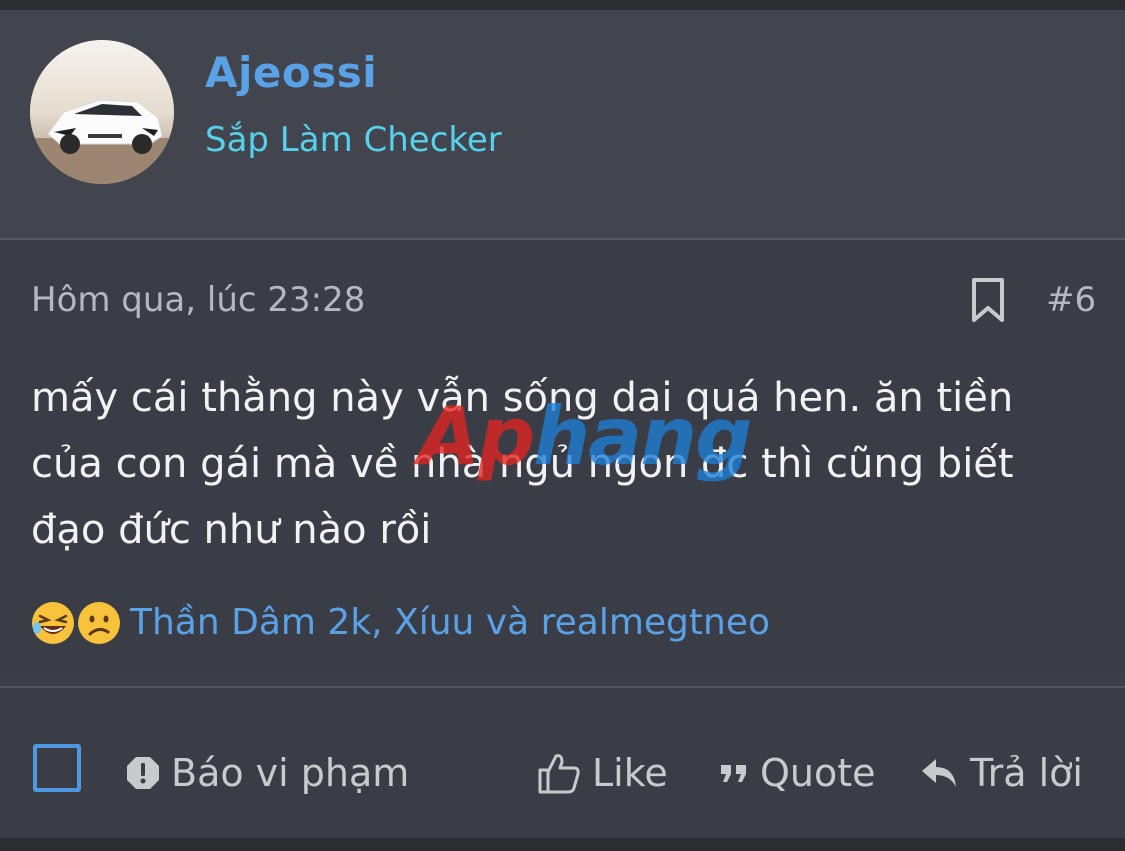 The image size is (1125, 851). What do you see at coordinates (290, 773) in the screenshot?
I see `report-label: Báo vi phạm` at bounding box center [290, 773].